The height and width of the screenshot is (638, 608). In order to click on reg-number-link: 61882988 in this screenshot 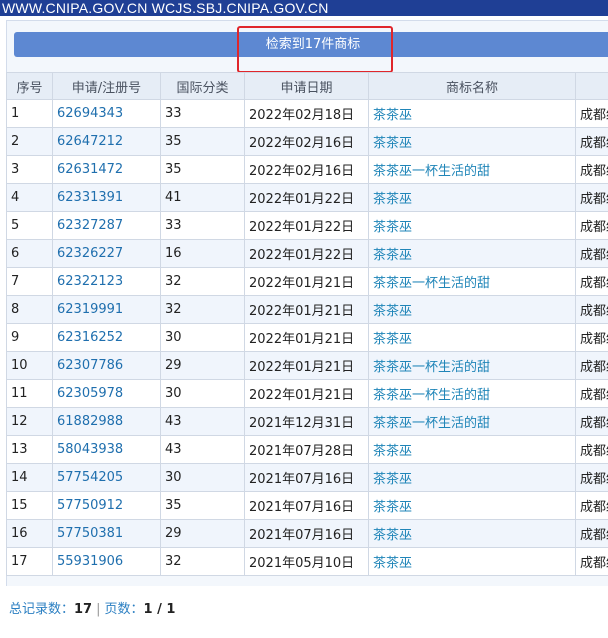, I will do `click(106, 421)`.